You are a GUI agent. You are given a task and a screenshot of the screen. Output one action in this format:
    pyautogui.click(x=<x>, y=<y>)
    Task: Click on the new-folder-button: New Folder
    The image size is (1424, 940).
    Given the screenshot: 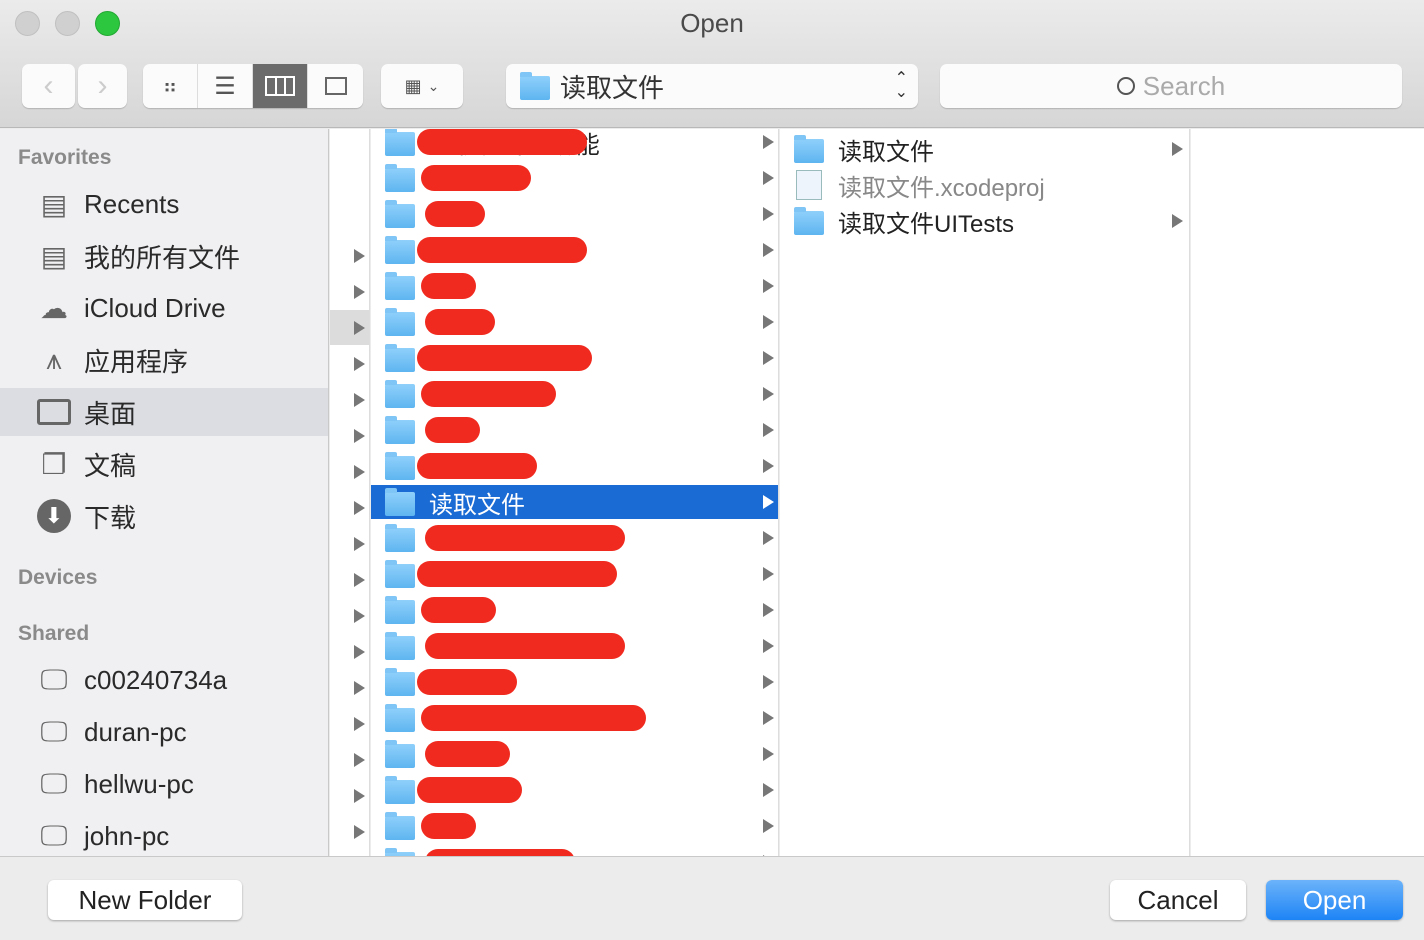 What is the action you would take?
    pyautogui.click(x=145, y=900)
    